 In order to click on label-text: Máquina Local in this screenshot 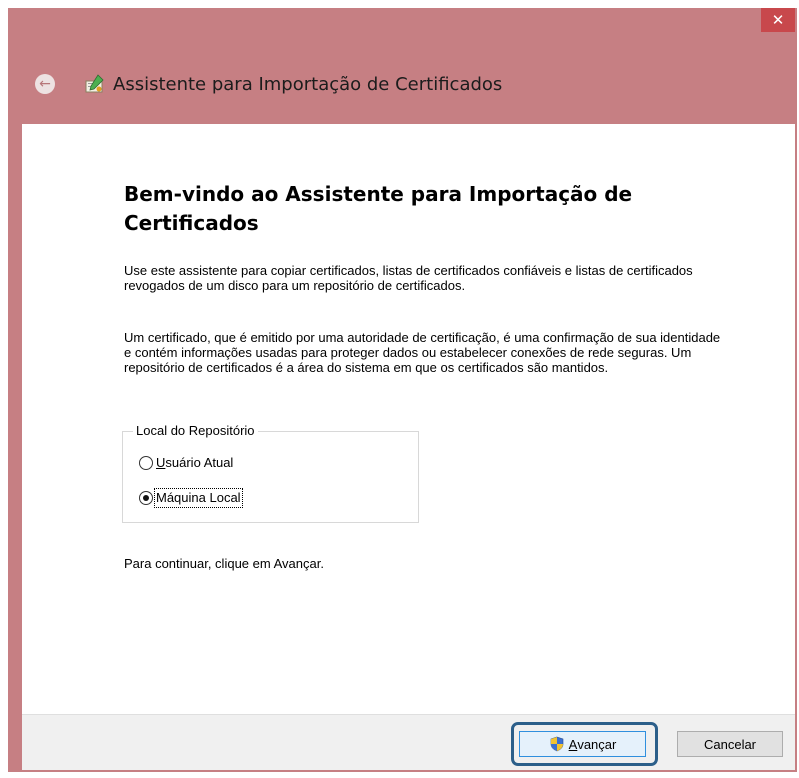, I will do `click(198, 497)`.